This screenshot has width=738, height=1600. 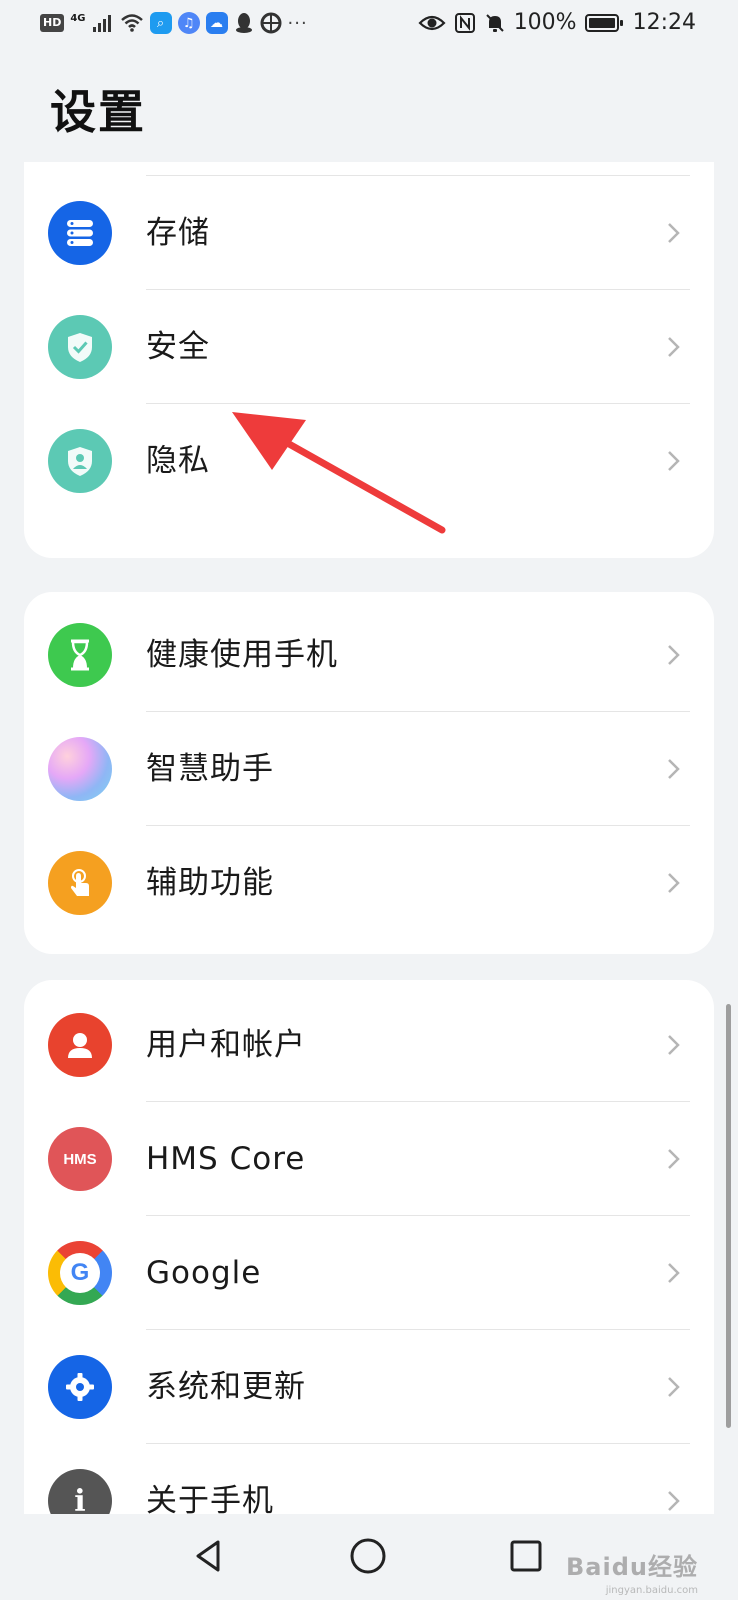 What do you see at coordinates (80, 461) in the screenshot?
I see `privacy-shield-icon` at bounding box center [80, 461].